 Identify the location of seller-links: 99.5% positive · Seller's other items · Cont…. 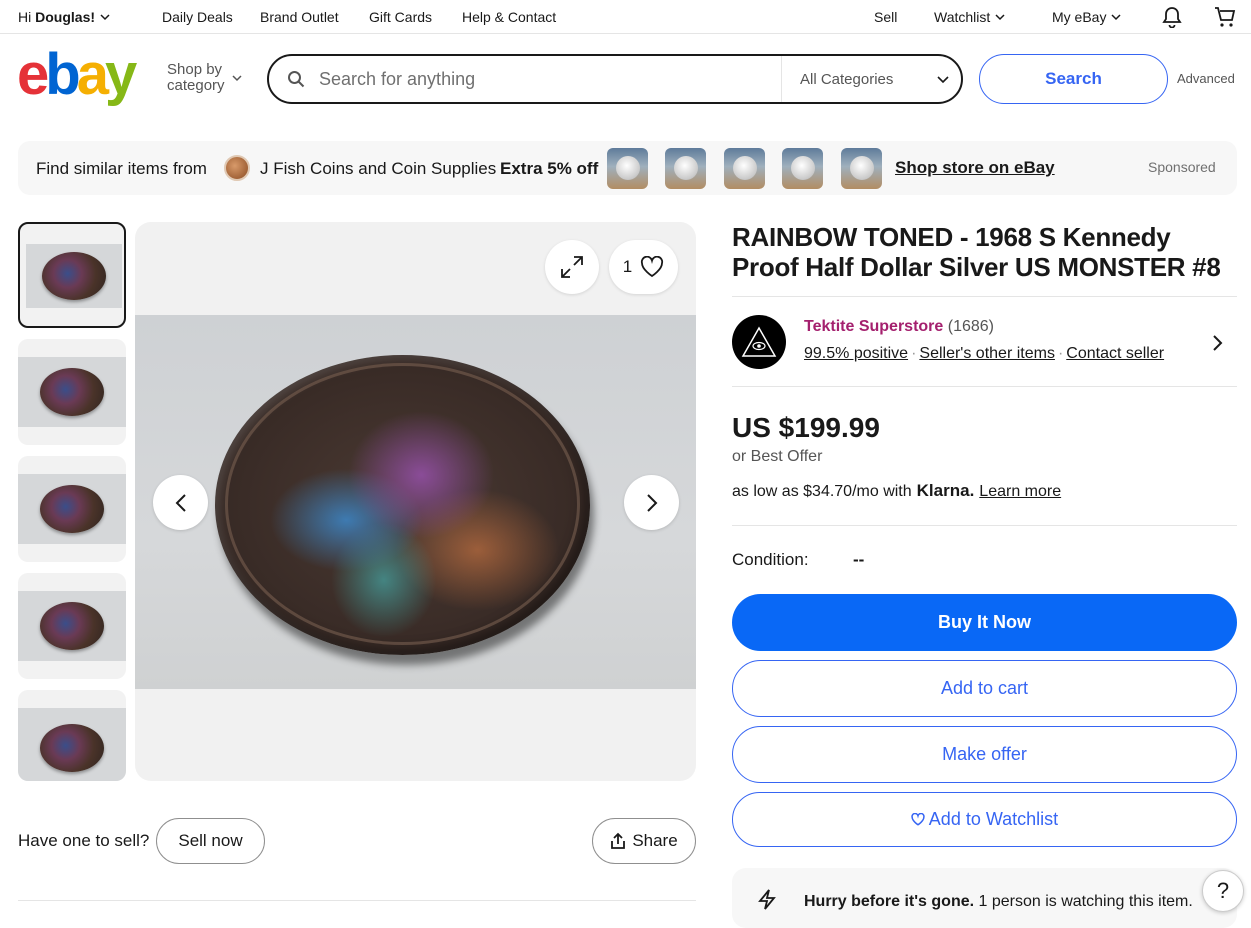
(984, 354).